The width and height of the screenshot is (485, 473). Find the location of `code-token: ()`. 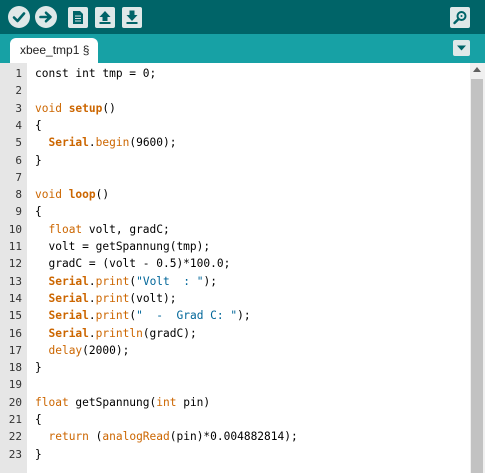

code-token: () is located at coordinates (102, 195).